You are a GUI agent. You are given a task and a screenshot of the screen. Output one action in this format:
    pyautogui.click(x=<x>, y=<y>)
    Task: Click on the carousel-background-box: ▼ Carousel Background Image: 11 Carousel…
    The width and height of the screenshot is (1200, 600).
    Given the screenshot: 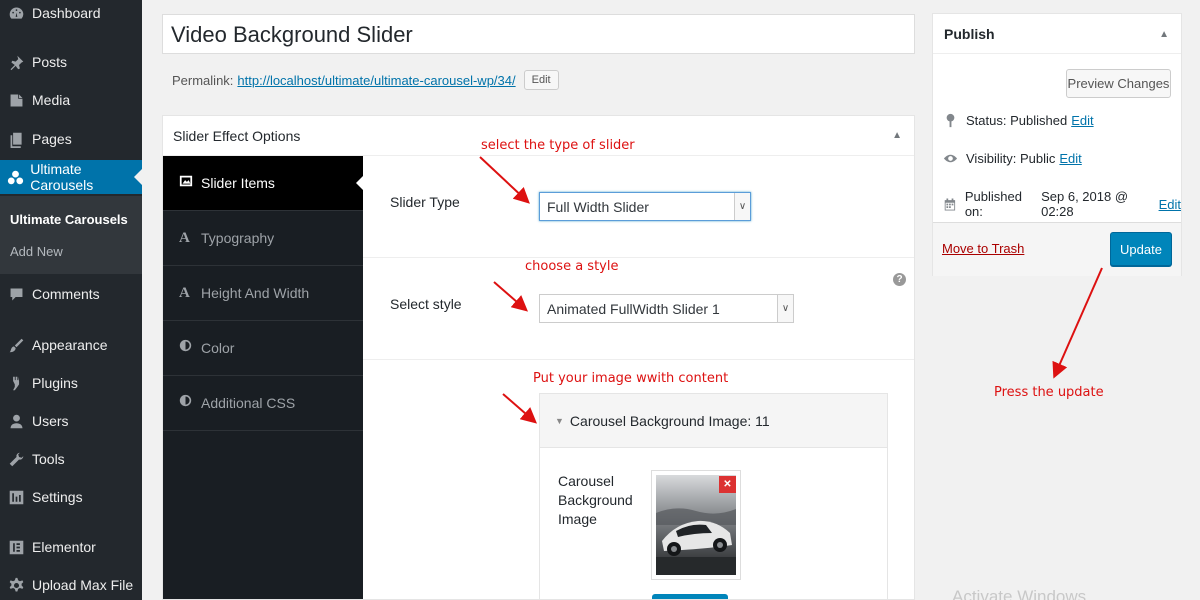 What is the action you would take?
    pyautogui.click(x=713, y=496)
    